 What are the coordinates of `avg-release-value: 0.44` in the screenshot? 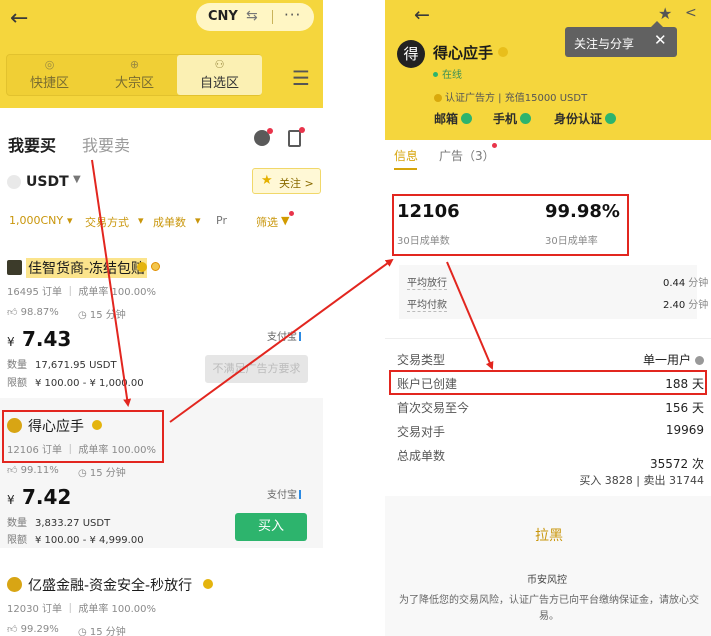 It's located at (674, 283).